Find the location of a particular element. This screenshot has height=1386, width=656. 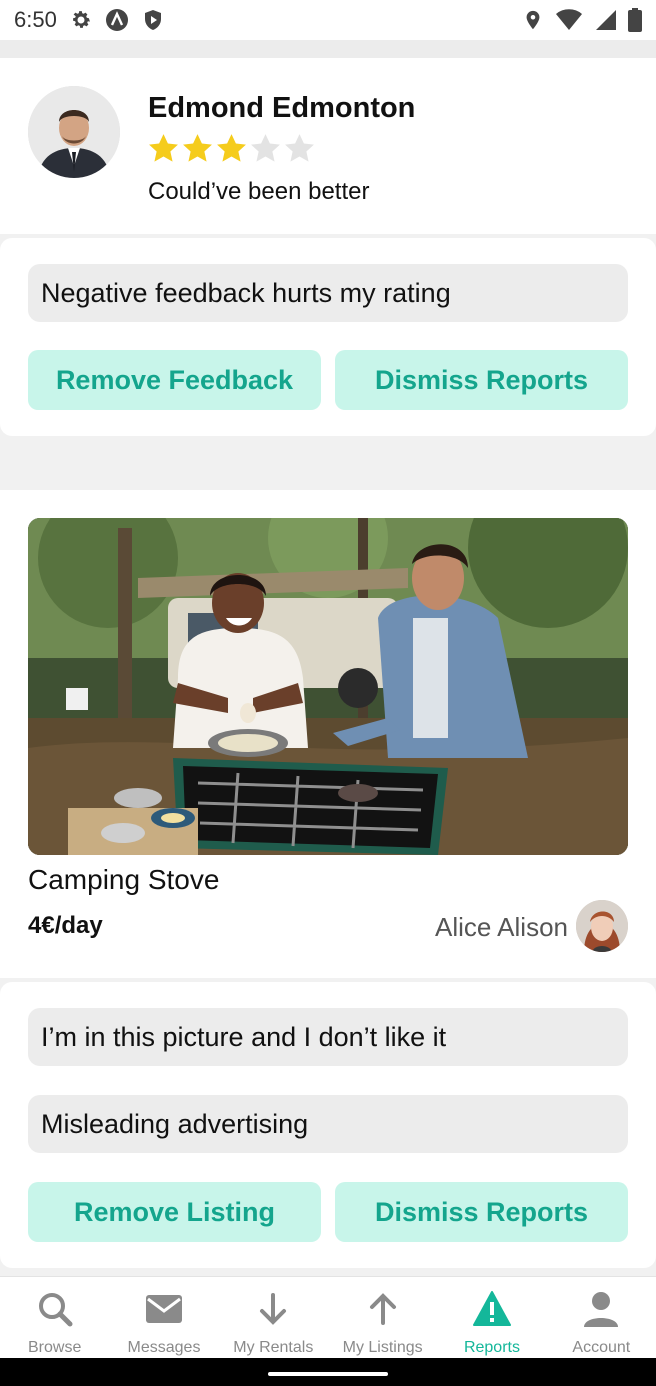

owner-photo is located at coordinates (602, 926).